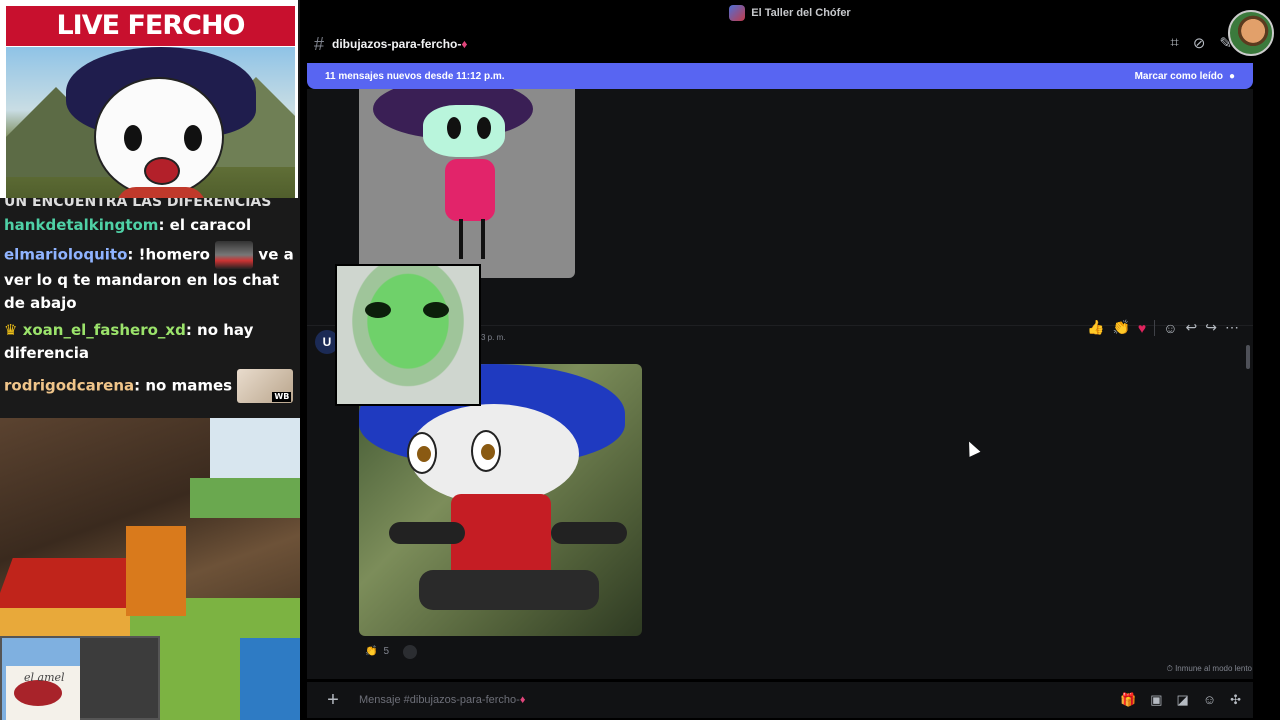 The image size is (1280, 720). I want to click on chat-message: ♛ xoan_el_fashero_xd: no hay diferencia, so click(129, 341).